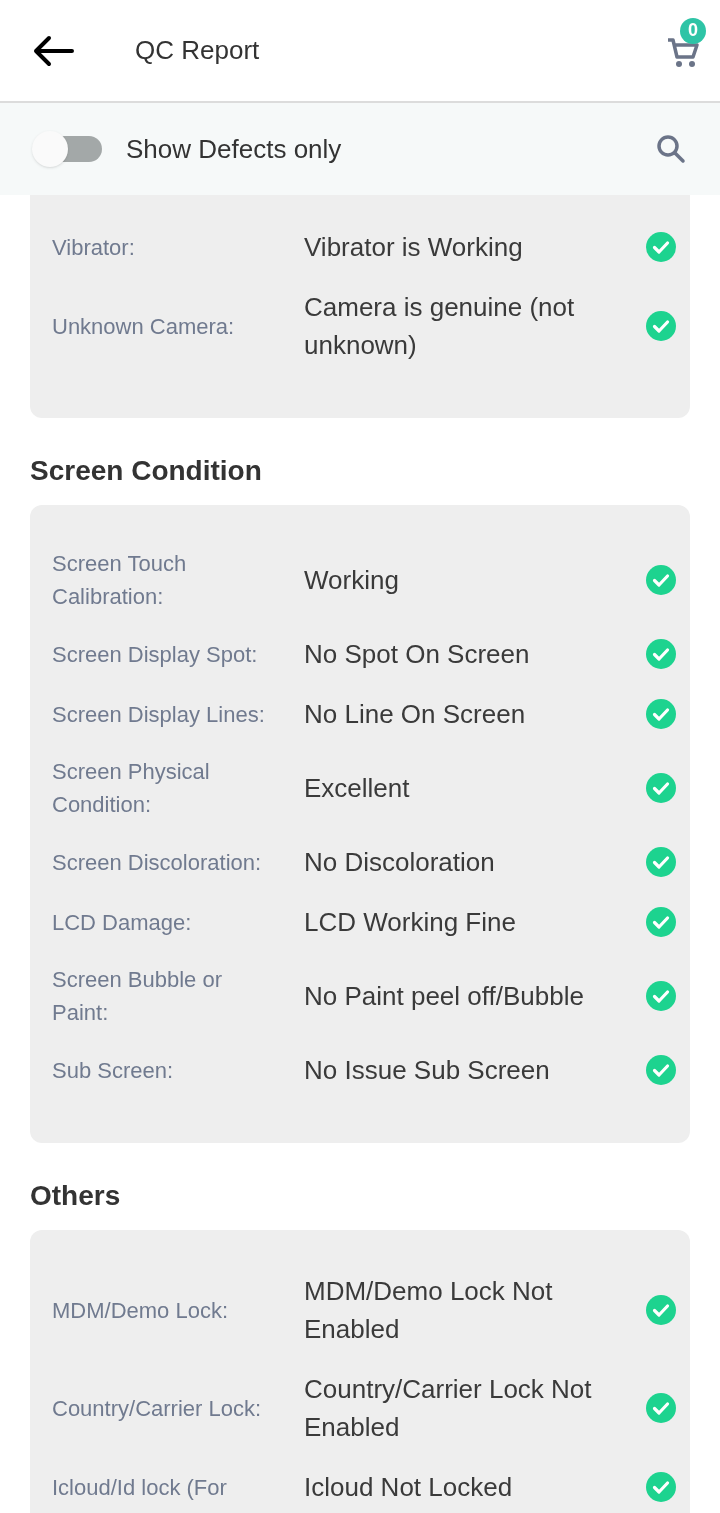  Describe the element at coordinates (234, 149) in the screenshot. I see `filter-label: Show Defects only` at that location.